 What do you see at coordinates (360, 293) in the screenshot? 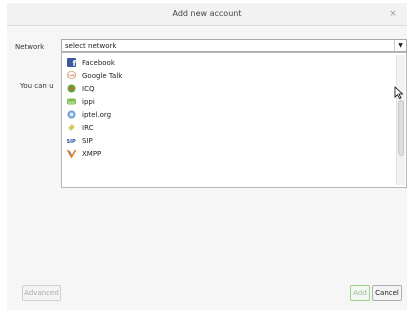
I see `add-button: Add` at bounding box center [360, 293].